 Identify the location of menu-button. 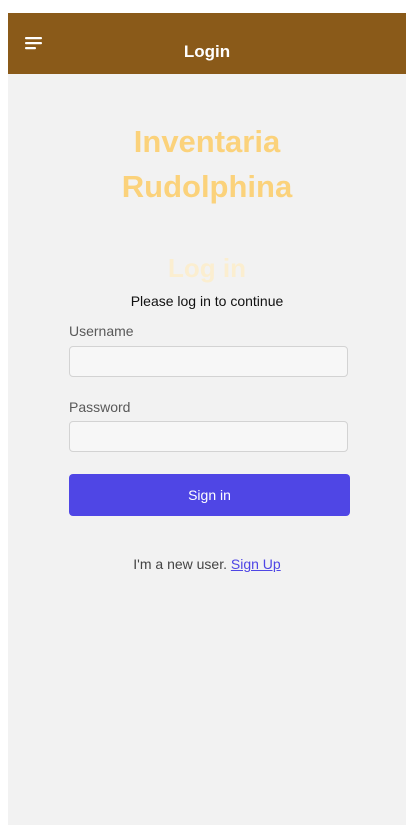
(34, 43).